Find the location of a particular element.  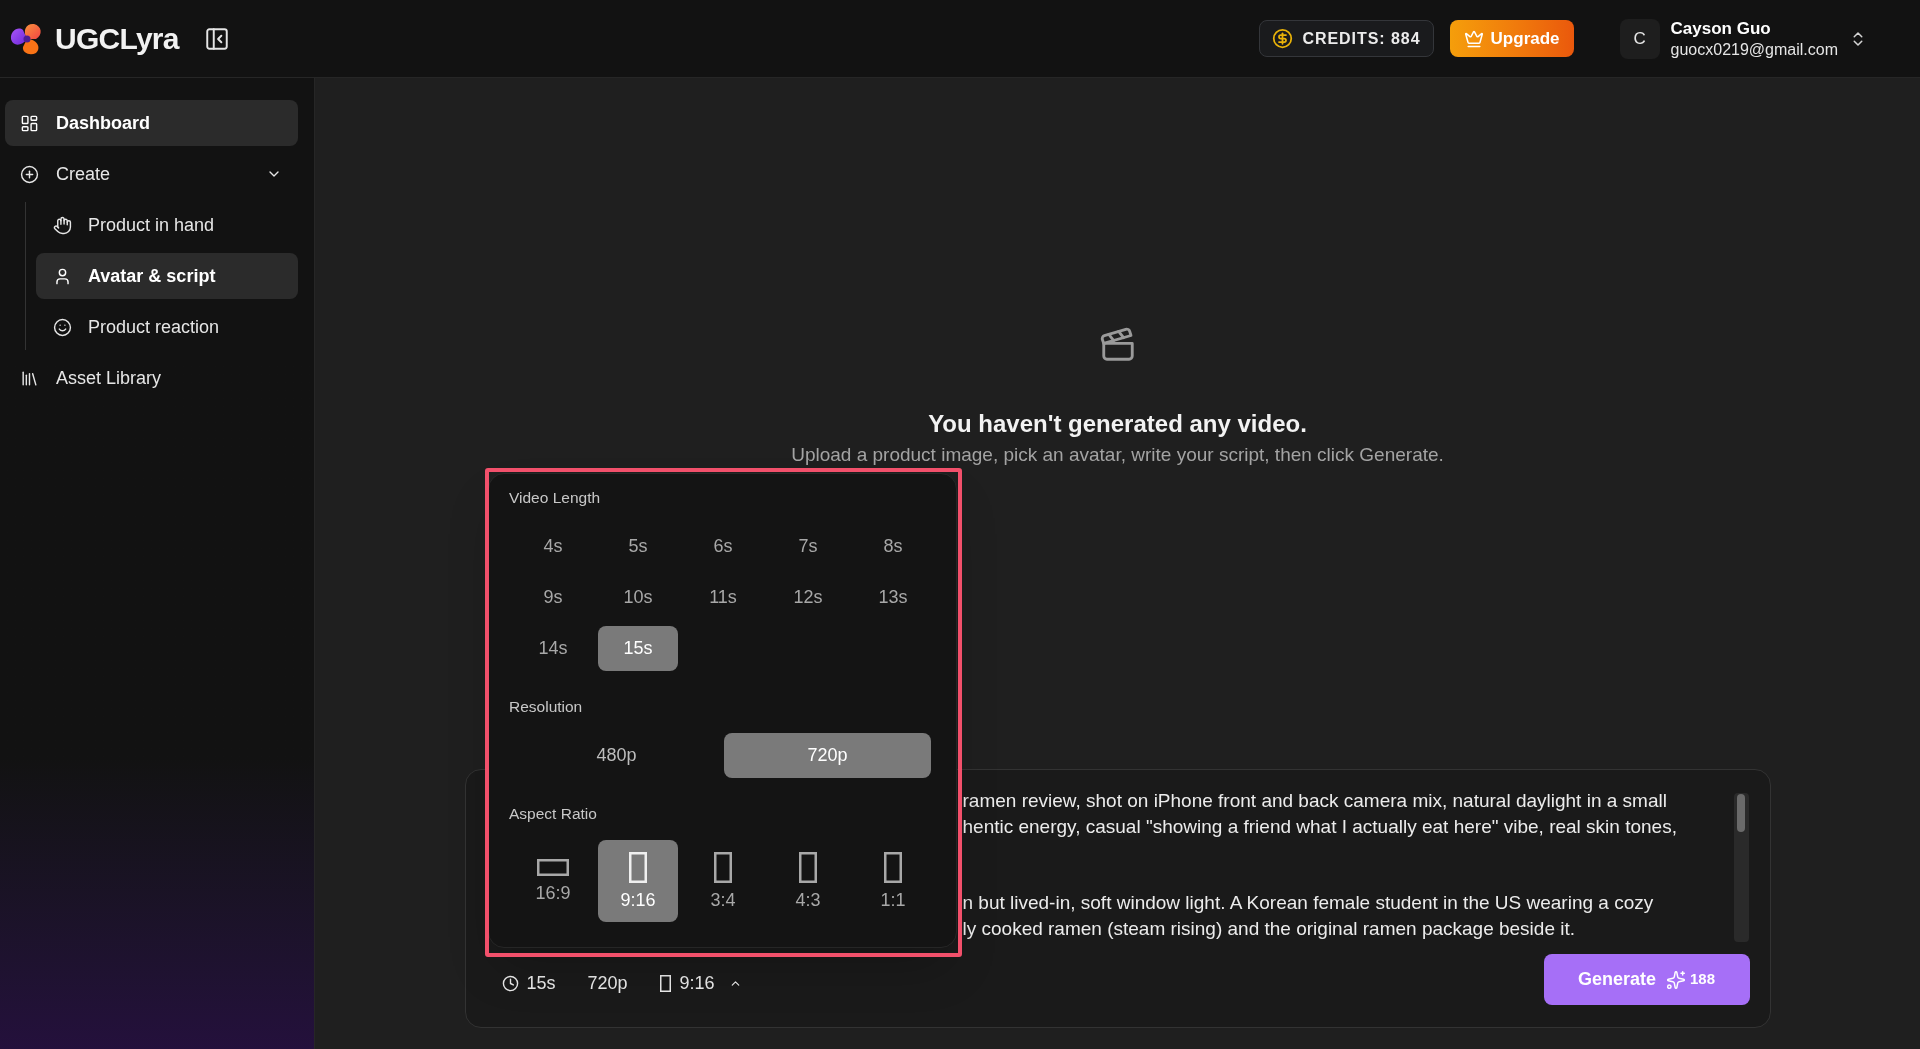

sidebar-subitem: Product in hand is located at coordinates (167, 225).